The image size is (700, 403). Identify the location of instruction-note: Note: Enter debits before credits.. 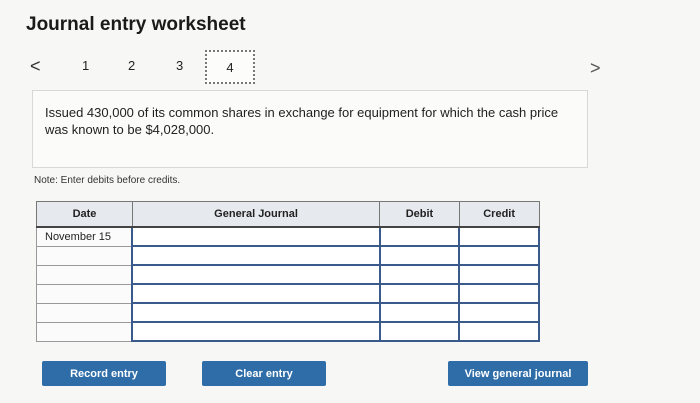
(107, 180).